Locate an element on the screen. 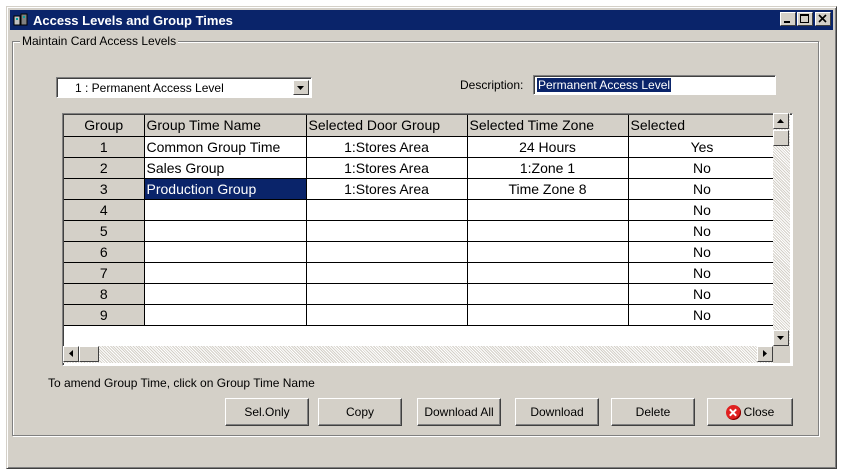  window-controls is located at coordinates (805, 19).